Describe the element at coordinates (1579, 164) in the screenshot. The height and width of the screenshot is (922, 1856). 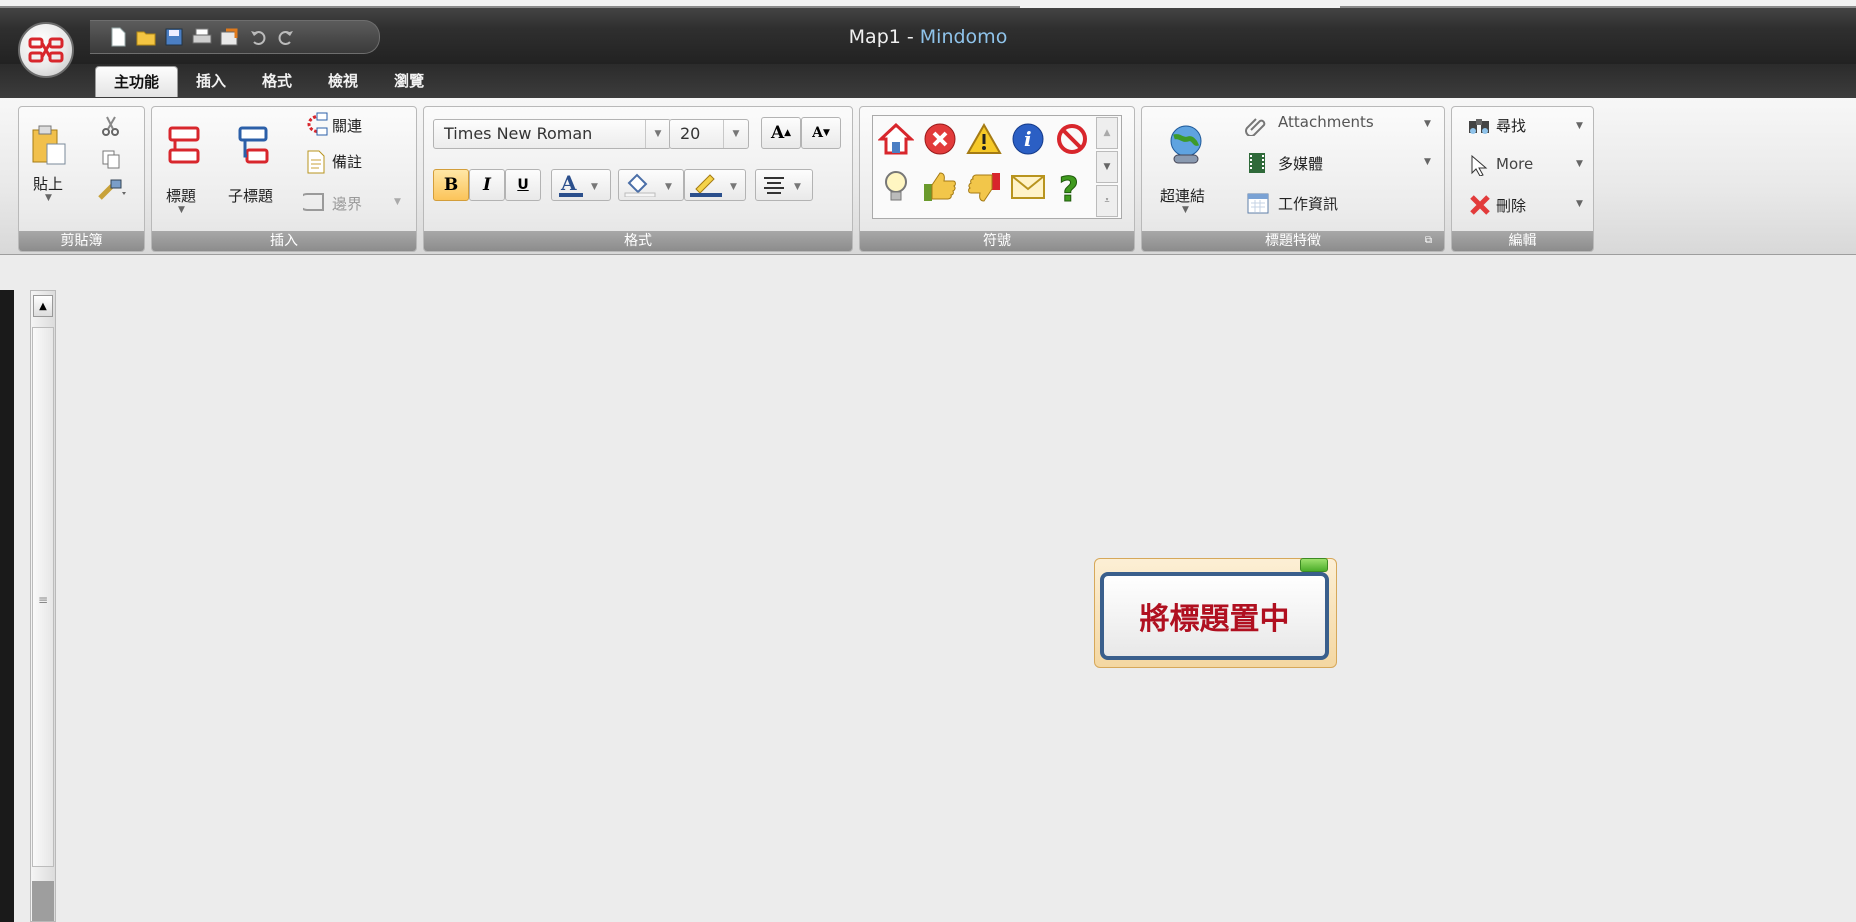
I see `more-dropdown-icon: ▼` at that location.